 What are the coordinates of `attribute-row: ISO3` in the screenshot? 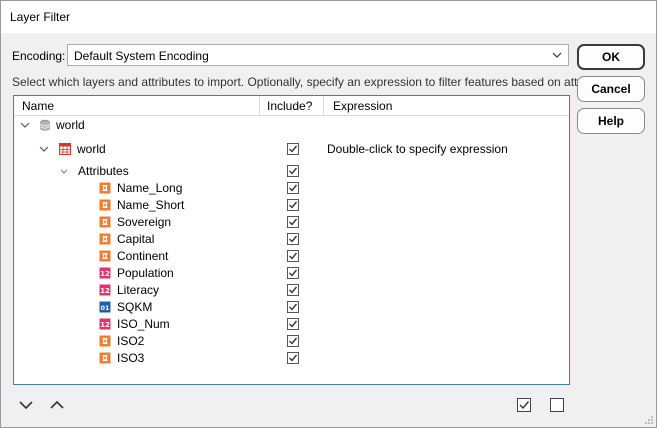 It's located at (291, 358).